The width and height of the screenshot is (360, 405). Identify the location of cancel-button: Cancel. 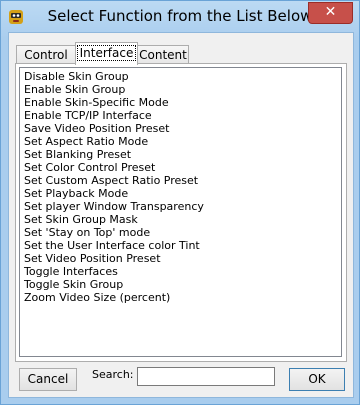
(48, 379).